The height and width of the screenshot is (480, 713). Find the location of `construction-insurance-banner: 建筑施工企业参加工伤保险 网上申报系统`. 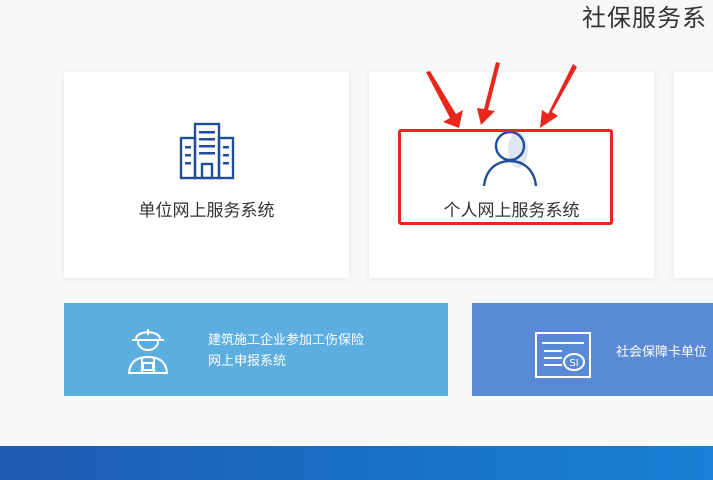

construction-insurance-banner: 建筑施工企业参加工伤保险 网上申报系统 is located at coordinates (256, 349).